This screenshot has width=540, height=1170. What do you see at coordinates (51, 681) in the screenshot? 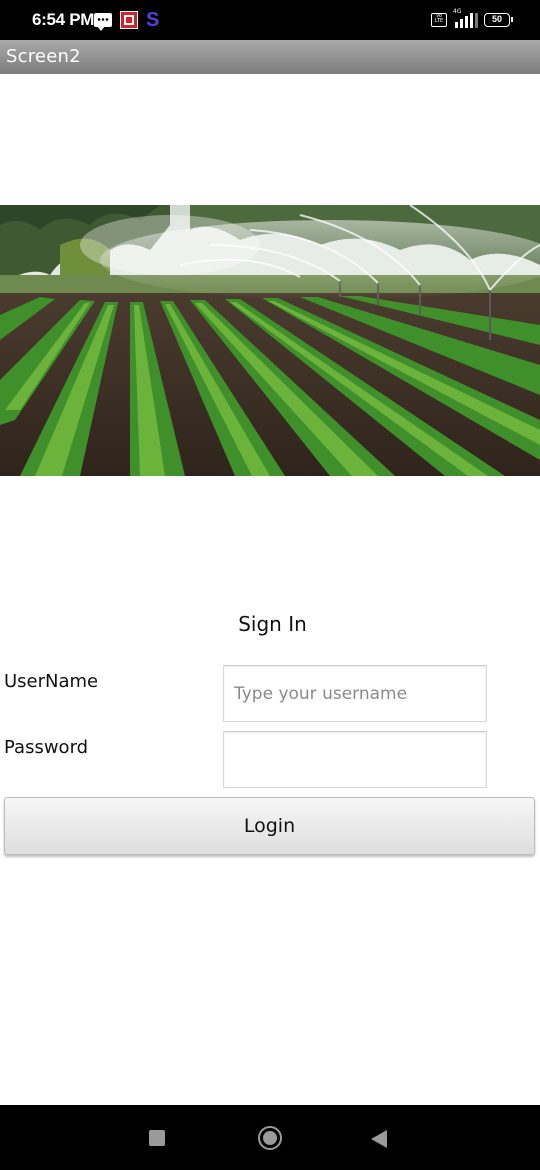
I see `username-label: UserName` at bounding box center [51, 681].